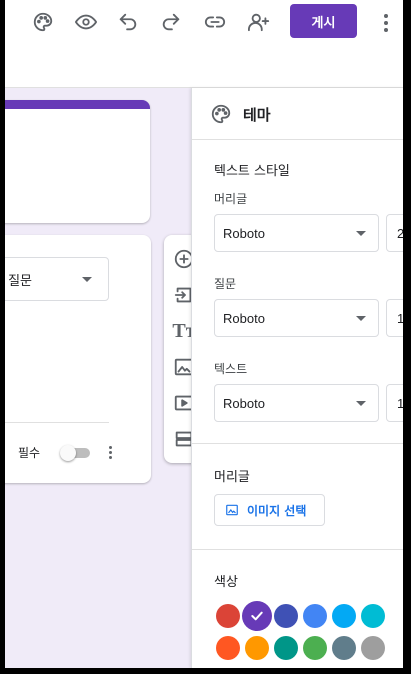 This screenshot has height=674, width=411. Describe the element at coordinates (77, 161) in the screenshot. I see `form-title-card` at that location.